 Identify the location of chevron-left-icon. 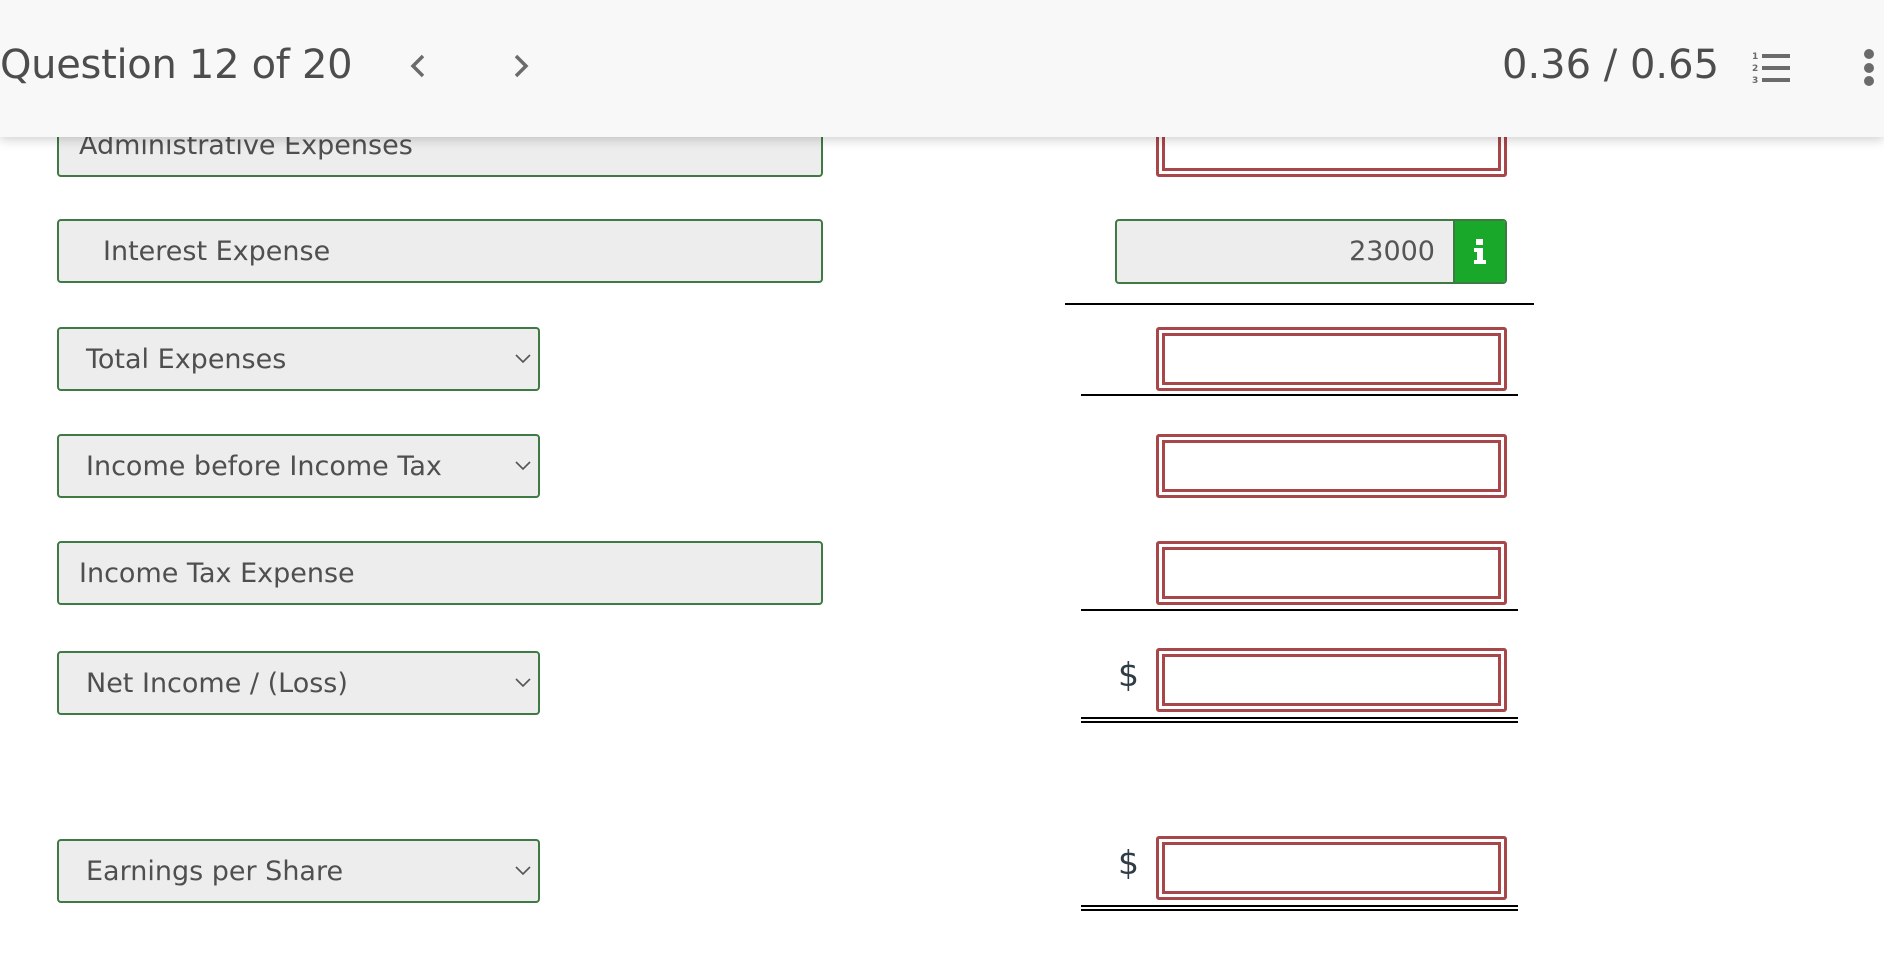
(417, 66).